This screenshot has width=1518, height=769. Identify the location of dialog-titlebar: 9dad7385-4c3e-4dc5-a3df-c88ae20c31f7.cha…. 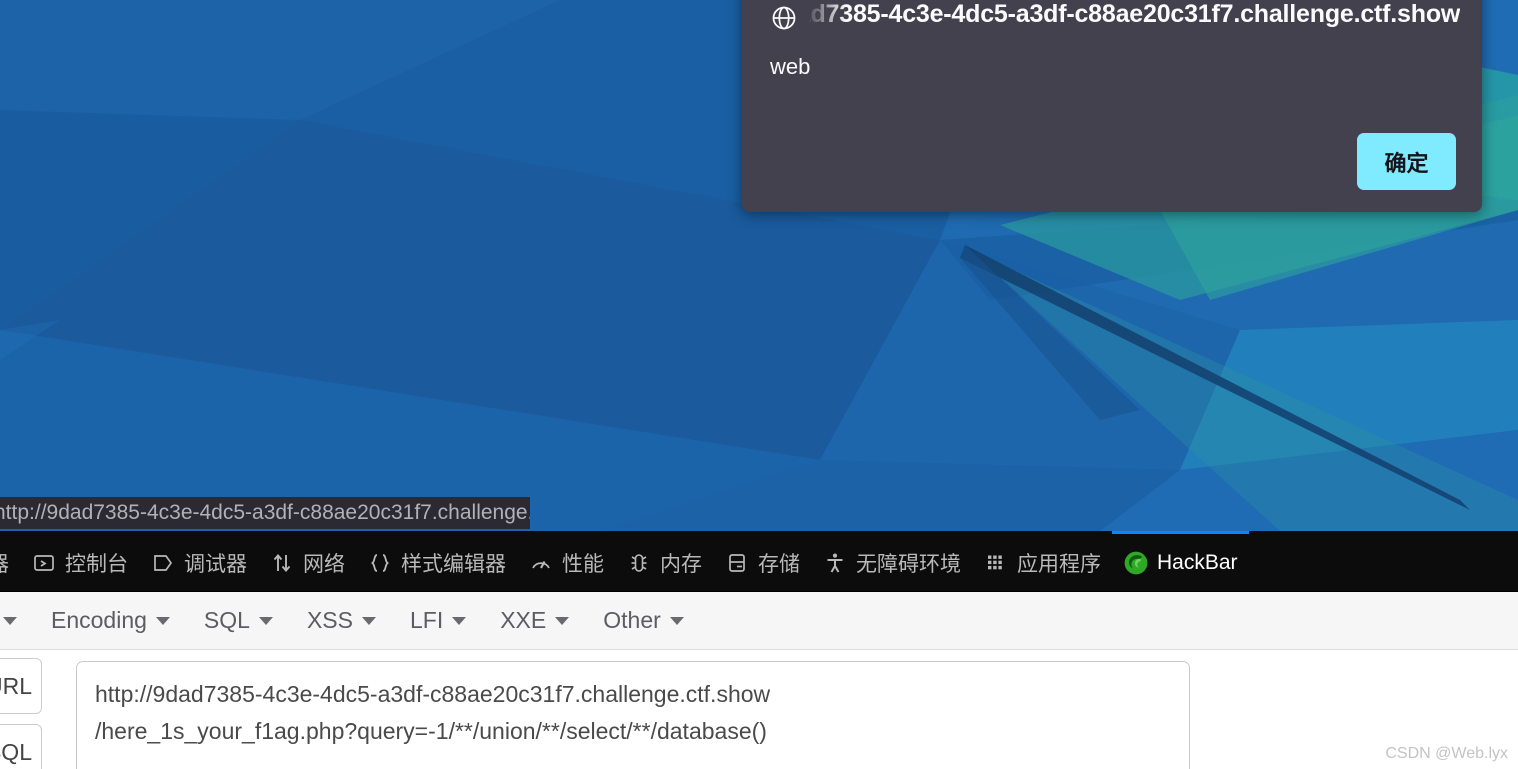
(1112, 27).